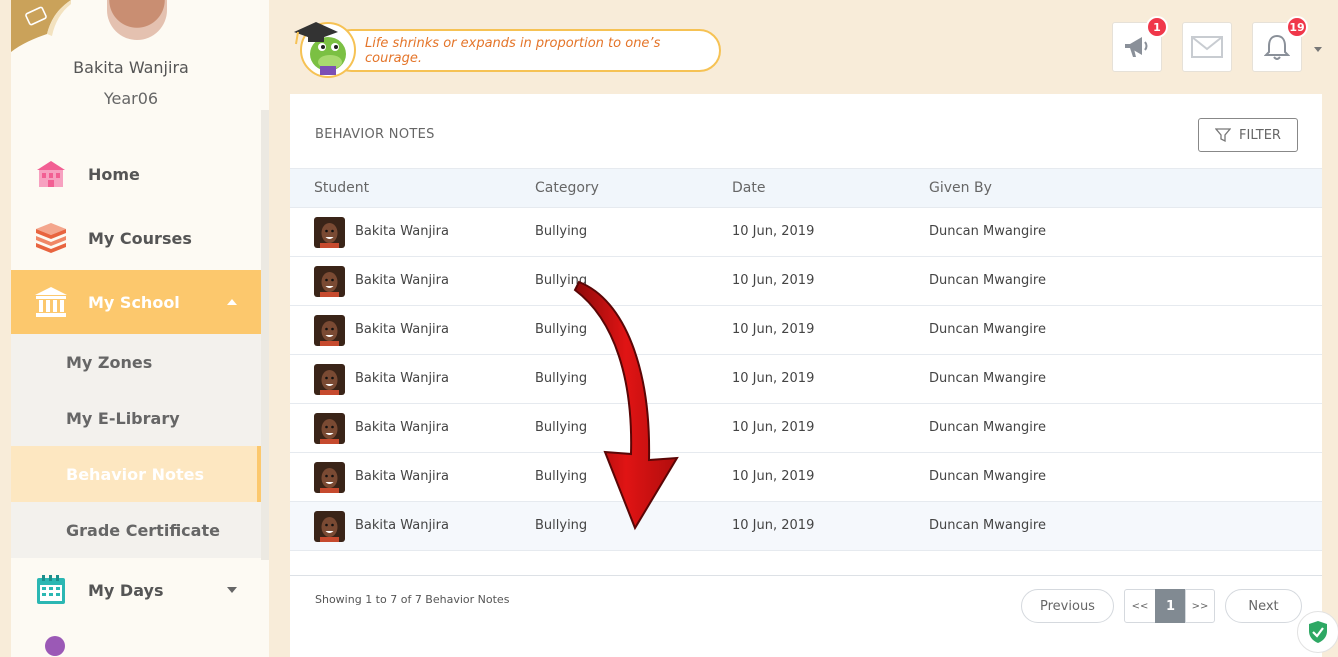 The width and height of the screenshot is (1338, 657). I want to click on nav-item-my-school: My School, so click(136, 302).